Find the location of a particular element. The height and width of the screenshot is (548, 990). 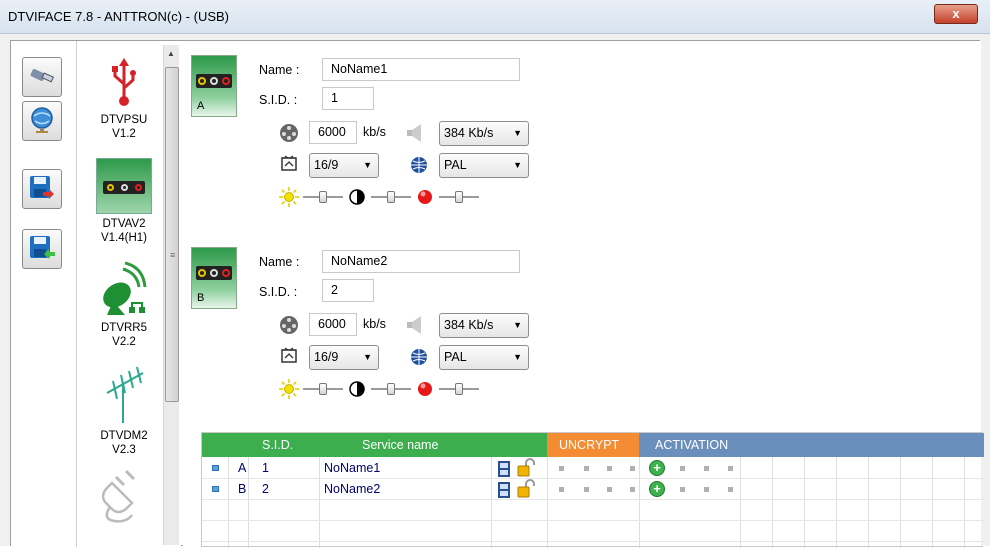

header-activation-section: ACTIVATION is located at coordinates (811, 445).